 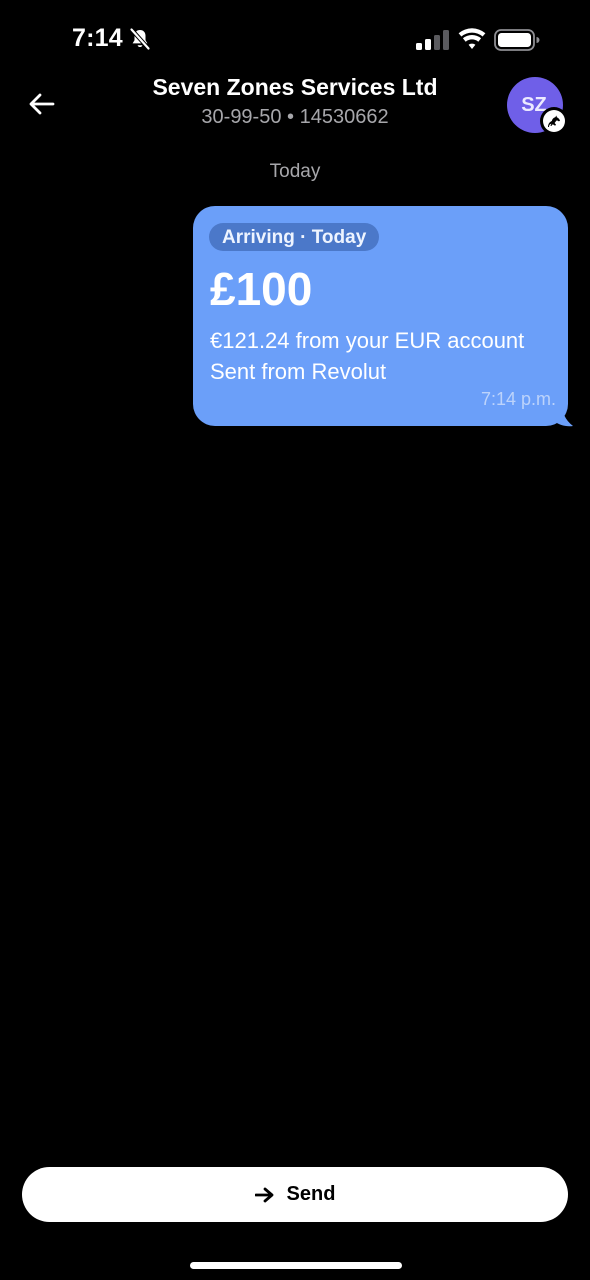 I want to click on send-button-label: Send, so click(x=311, y=1194).